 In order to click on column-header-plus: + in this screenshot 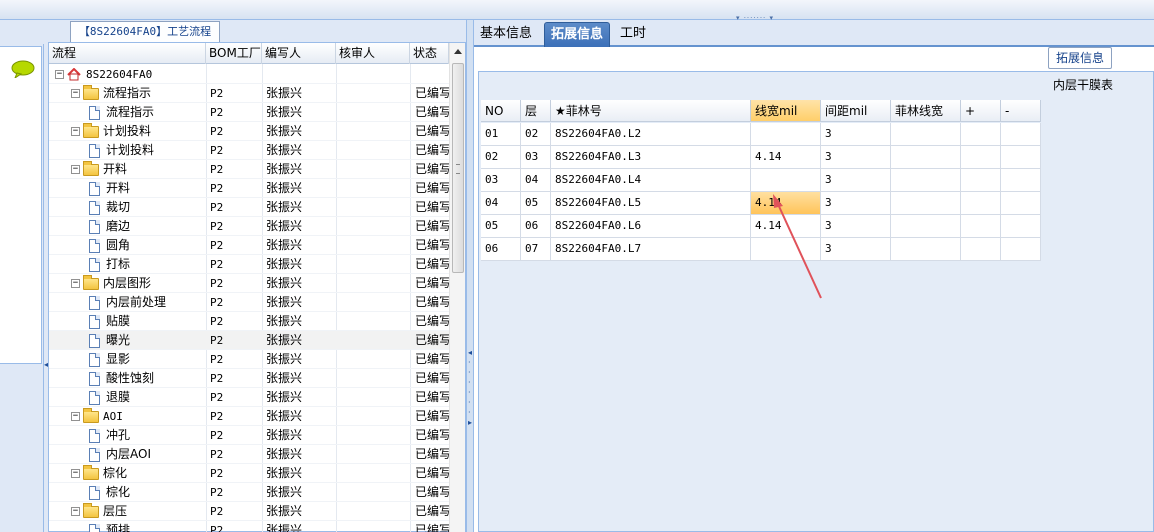, I will do `click(981, 111)`.